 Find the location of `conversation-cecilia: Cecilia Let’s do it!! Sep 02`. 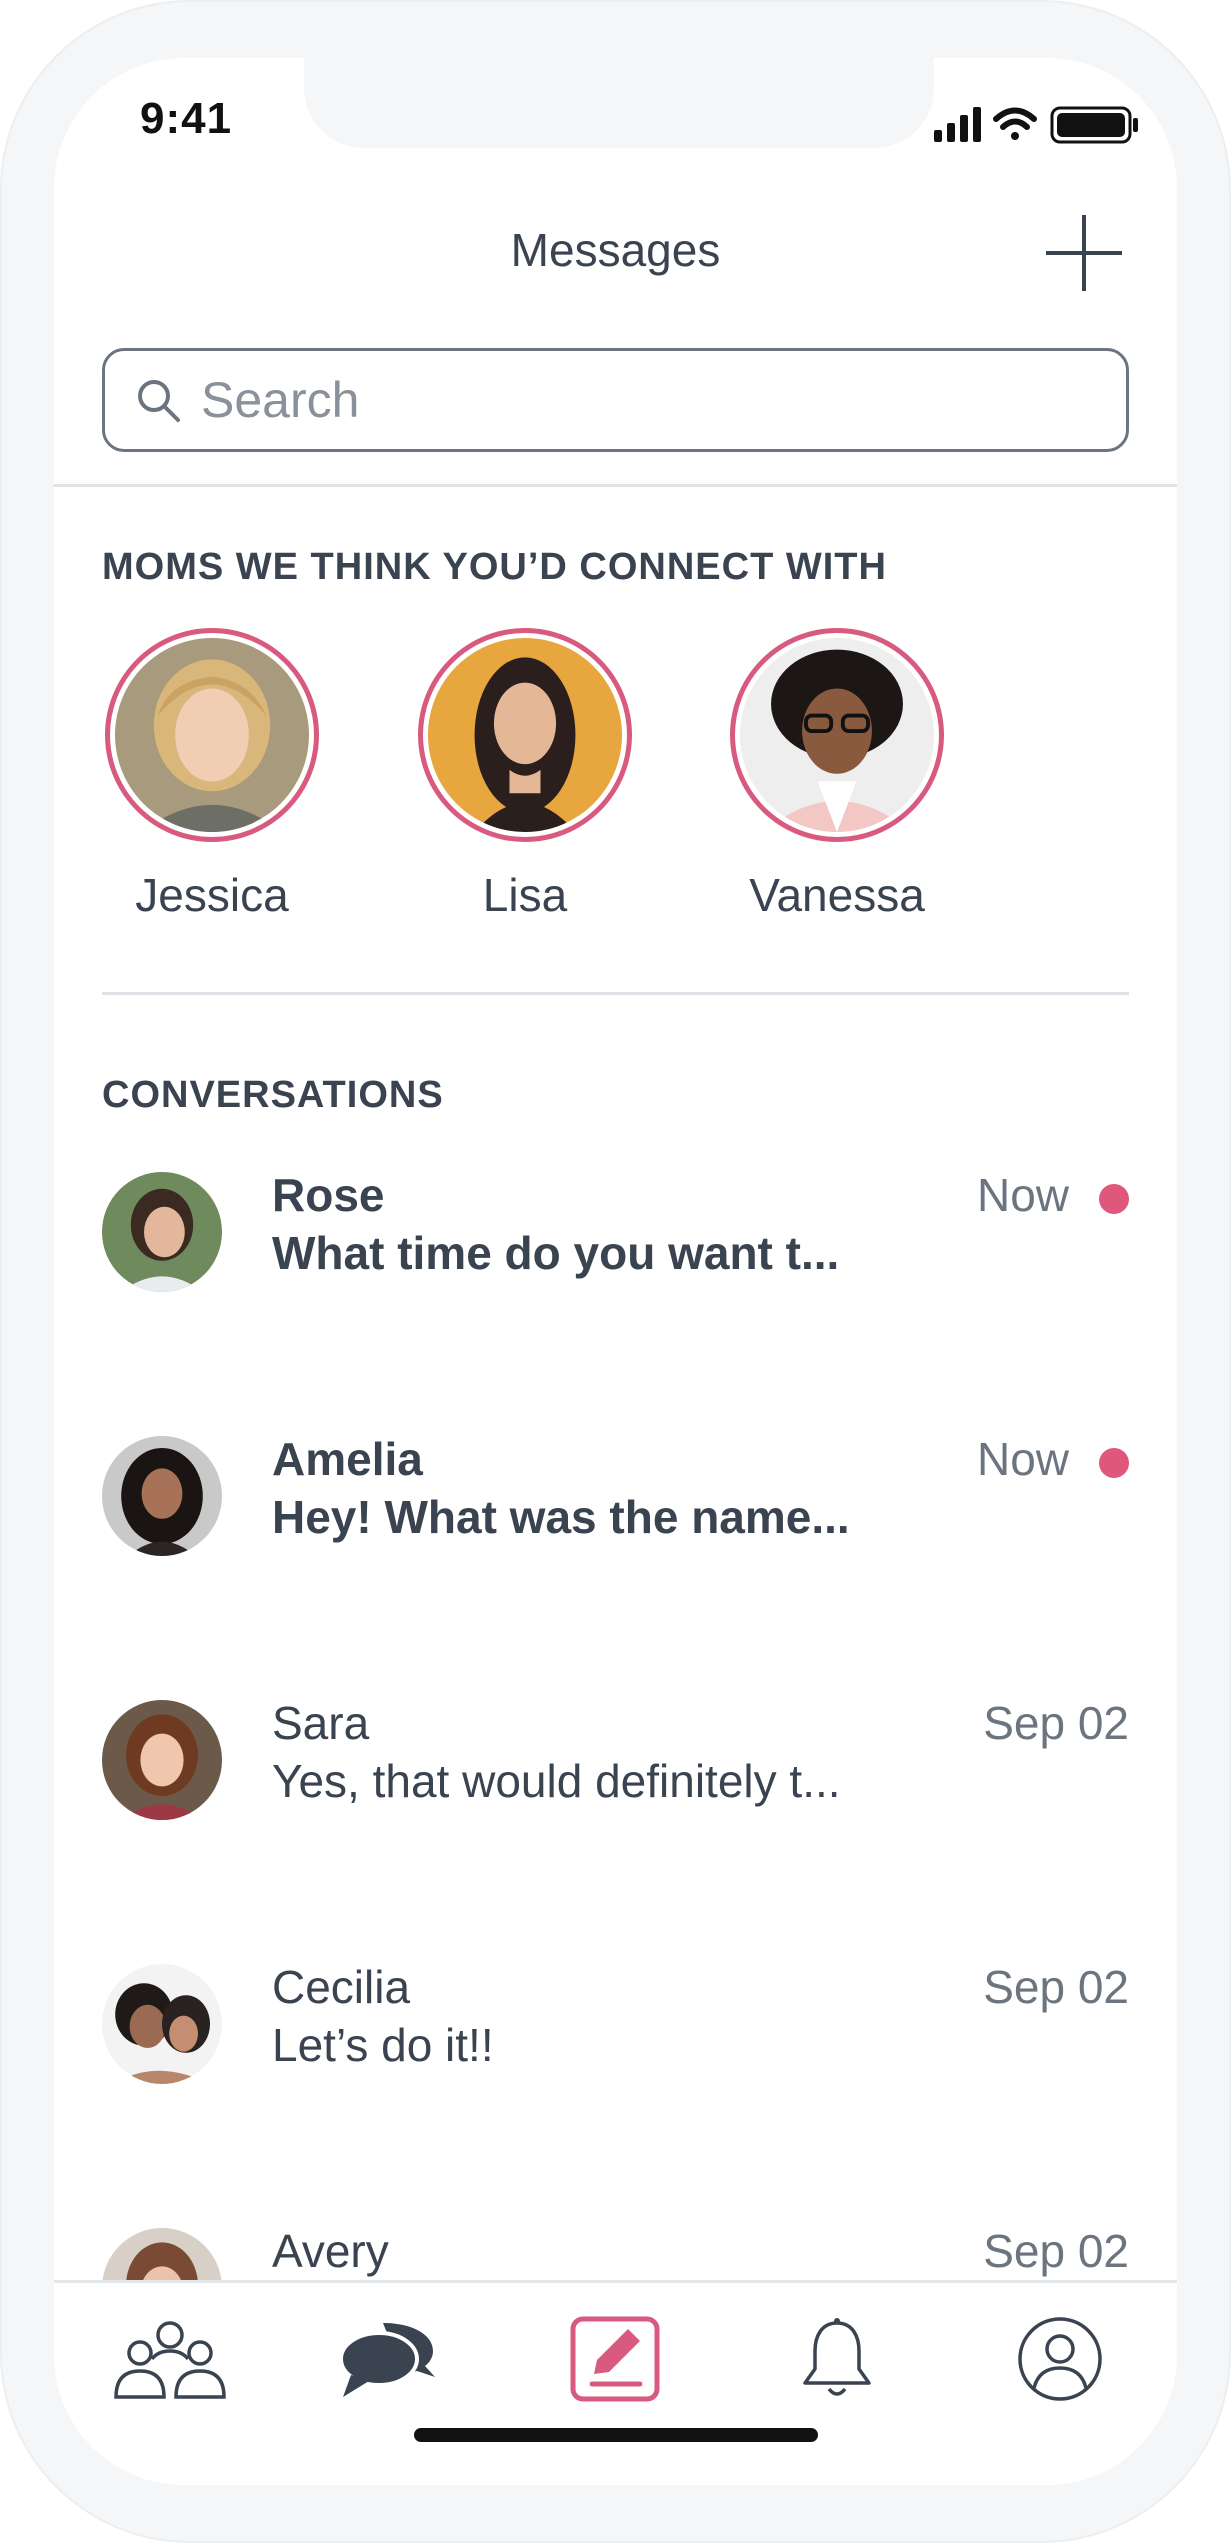

conversation-cecilia: Cecilia Let’s do it!! Sep 02 is located at coordinates (615, 2030).